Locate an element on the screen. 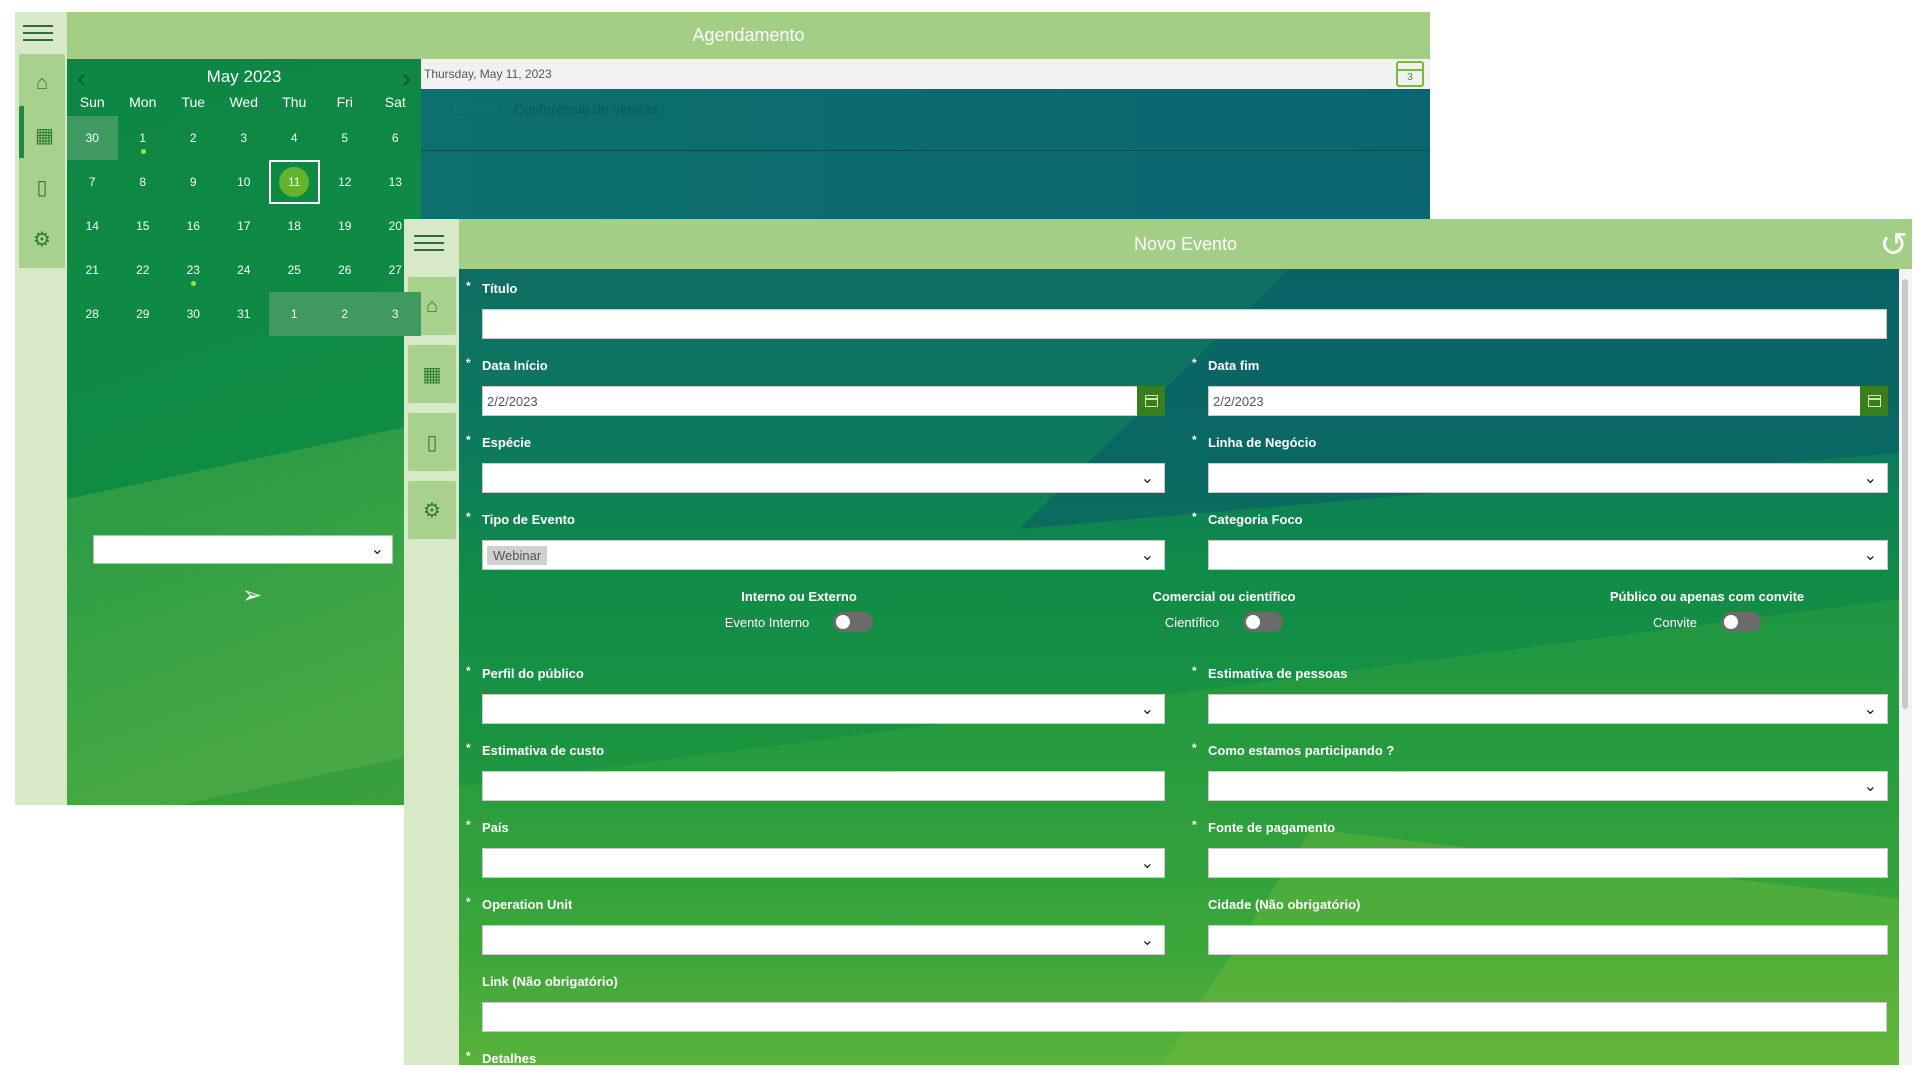 Image resolution: width=1920 pixels, height=1080 pixels. weekday-row: Sun Mon Tue Wed Thu Fri Sat is located at coordinates (244, 105).